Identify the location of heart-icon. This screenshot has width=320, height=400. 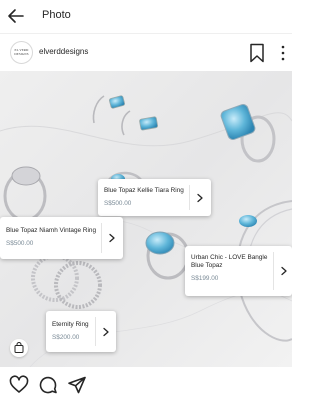
(19, 385).